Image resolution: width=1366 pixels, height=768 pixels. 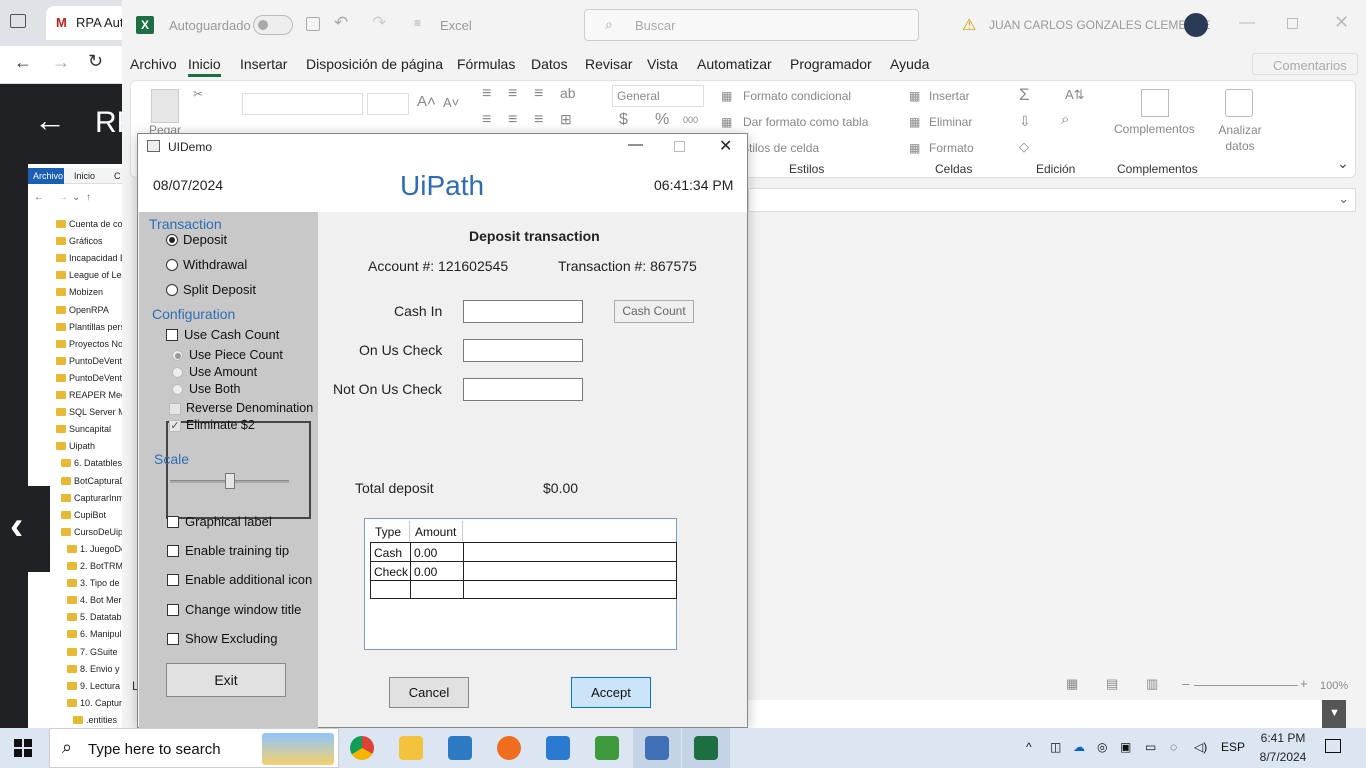 What do you see at coordinates (25, 529) in the screenshot?
I see `carousel-prev-button: ‹` at bounding box center [25, 529].